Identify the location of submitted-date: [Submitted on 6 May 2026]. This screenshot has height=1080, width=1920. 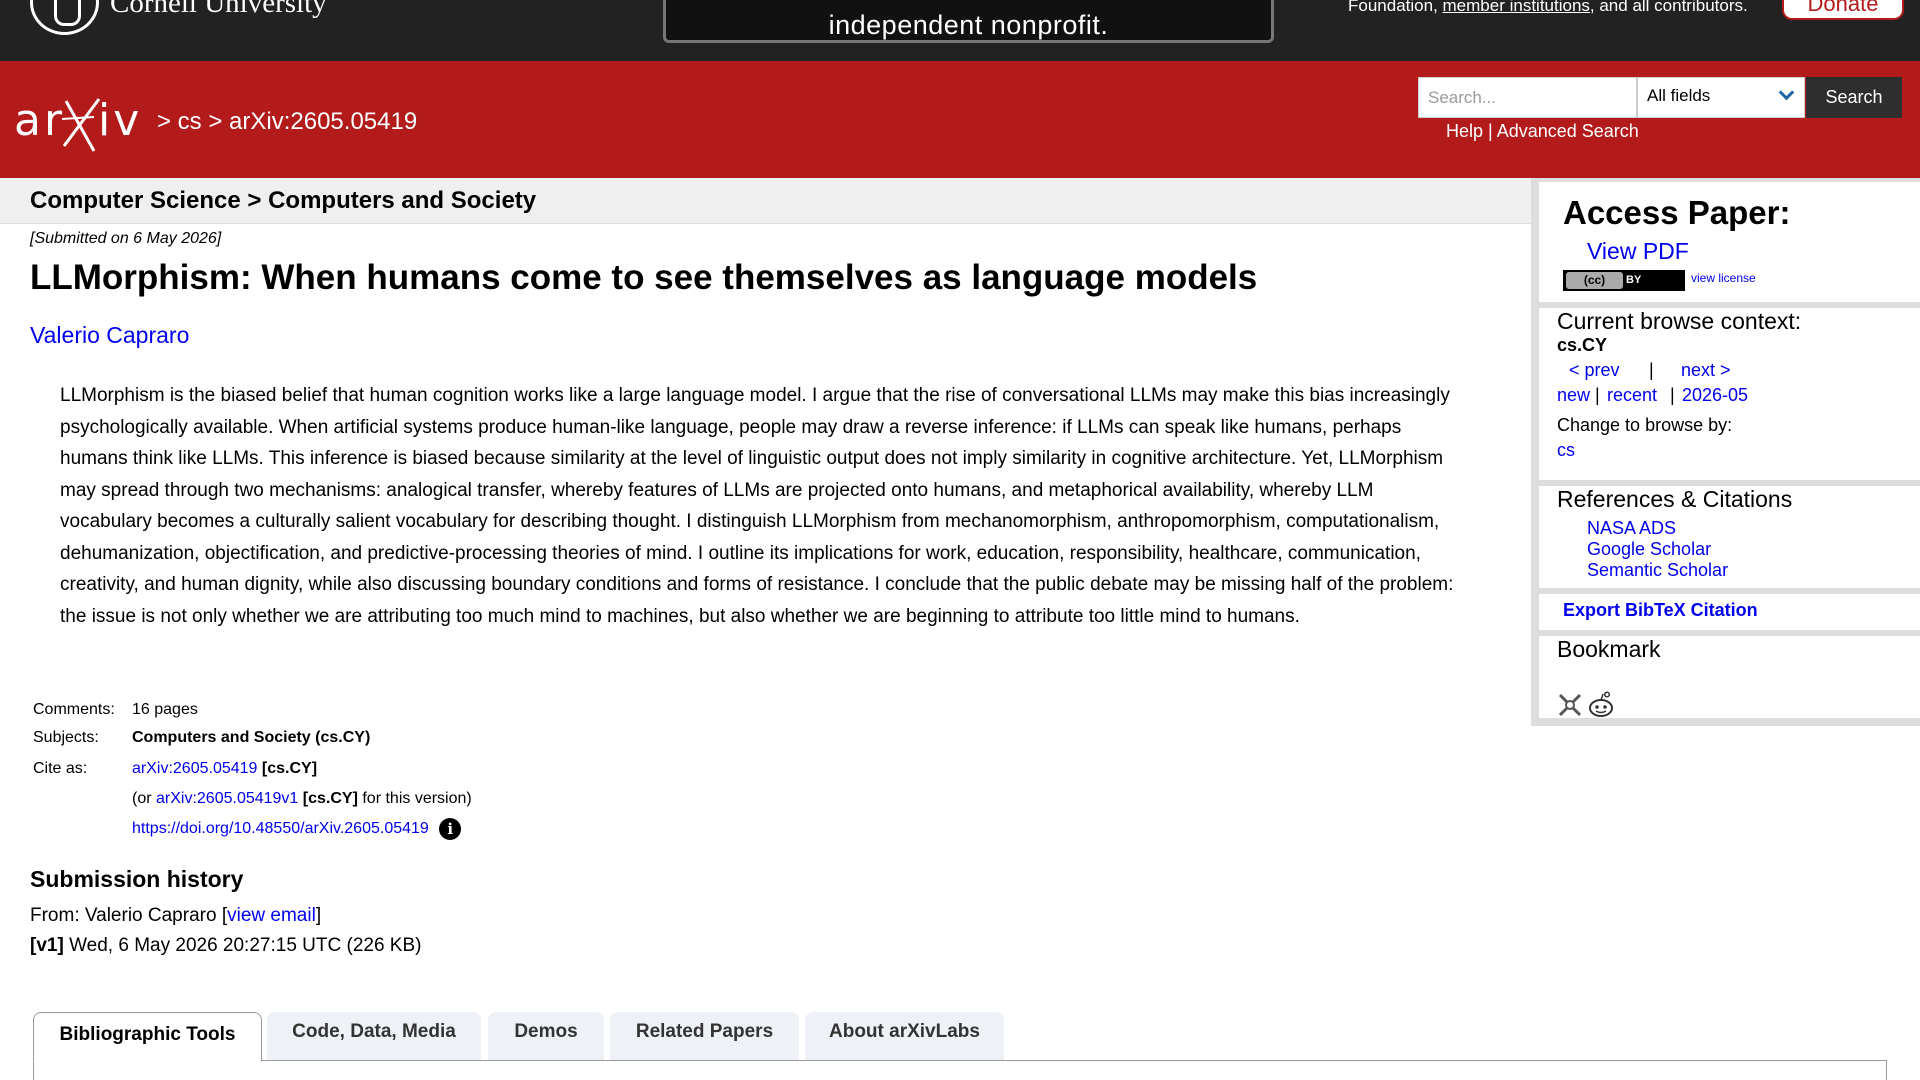
(126, 238).